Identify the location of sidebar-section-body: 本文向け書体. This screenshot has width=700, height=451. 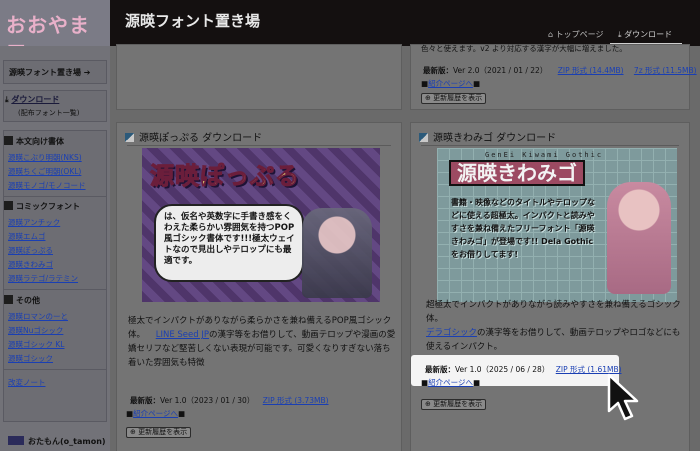
(34, 141).